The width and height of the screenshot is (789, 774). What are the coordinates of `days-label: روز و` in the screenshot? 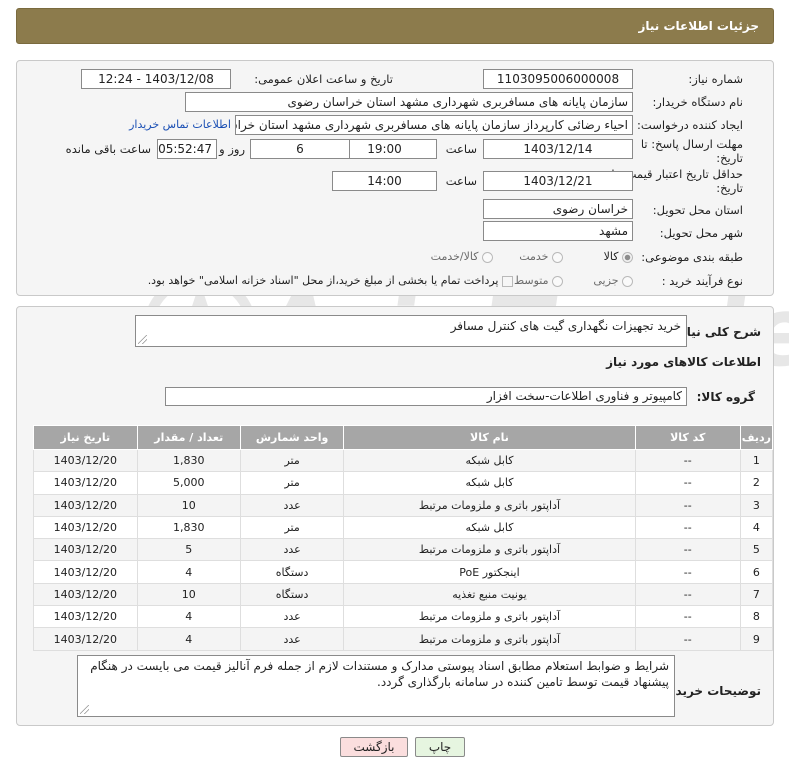 It's located at (232, 149).